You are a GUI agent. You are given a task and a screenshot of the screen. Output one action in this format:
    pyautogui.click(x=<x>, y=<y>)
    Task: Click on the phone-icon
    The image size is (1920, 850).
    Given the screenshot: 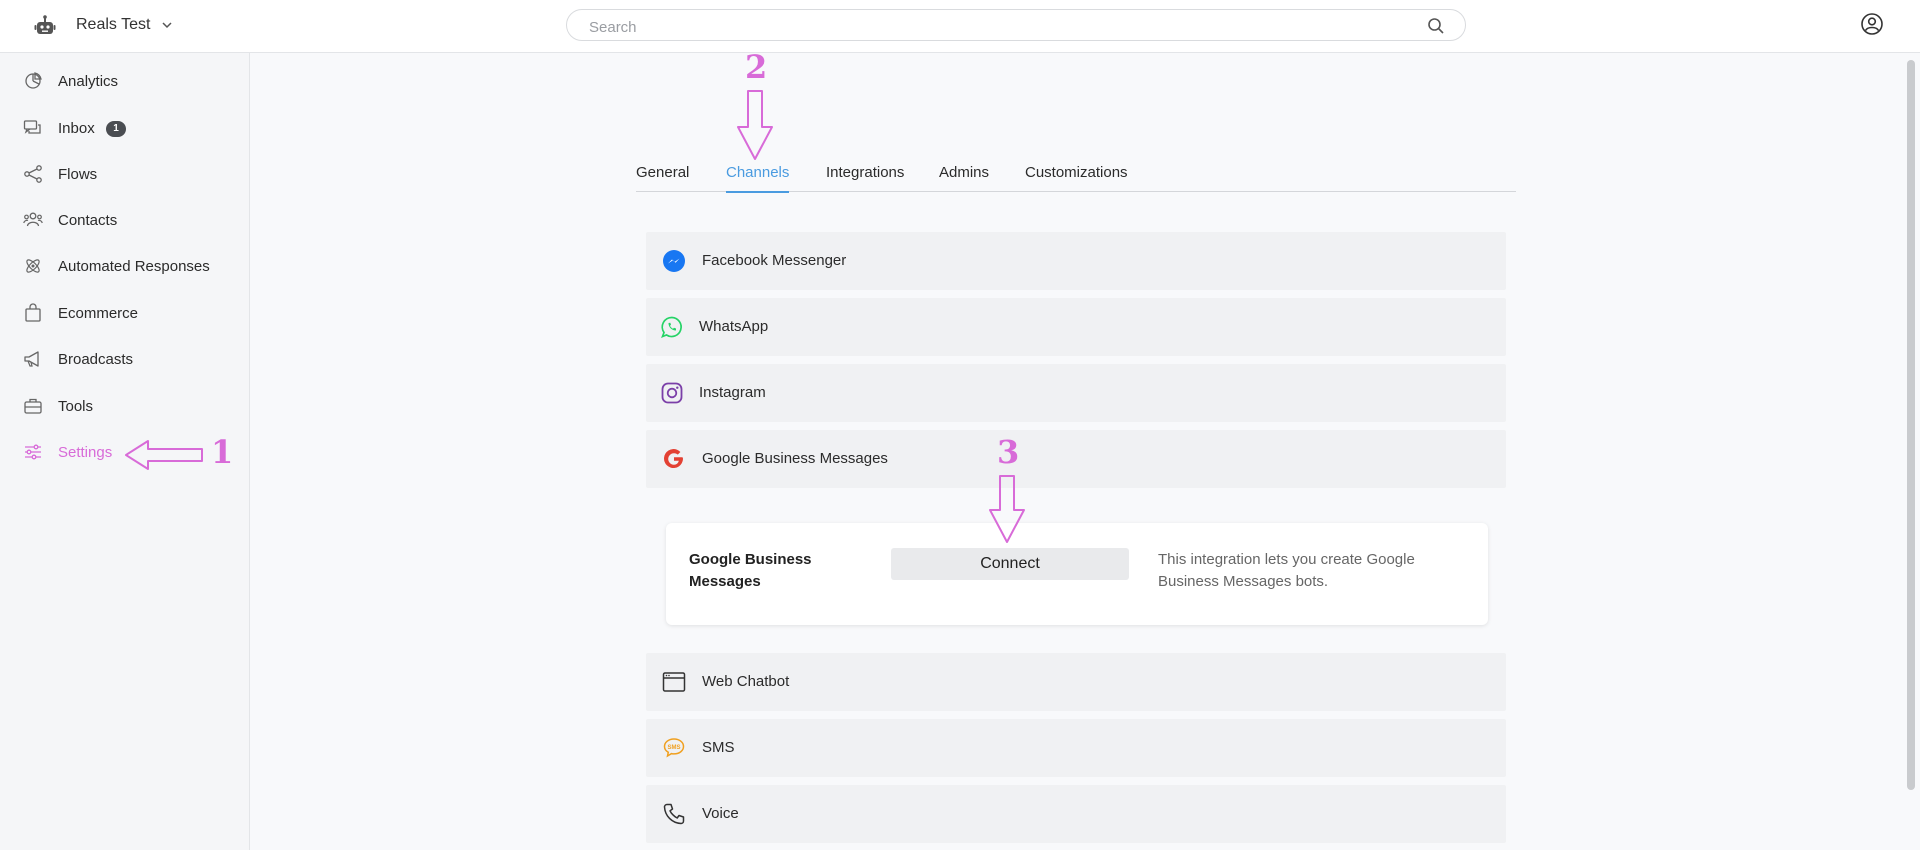 What is the action you would take?
    pyautogui.click(x=674, y=814)
    